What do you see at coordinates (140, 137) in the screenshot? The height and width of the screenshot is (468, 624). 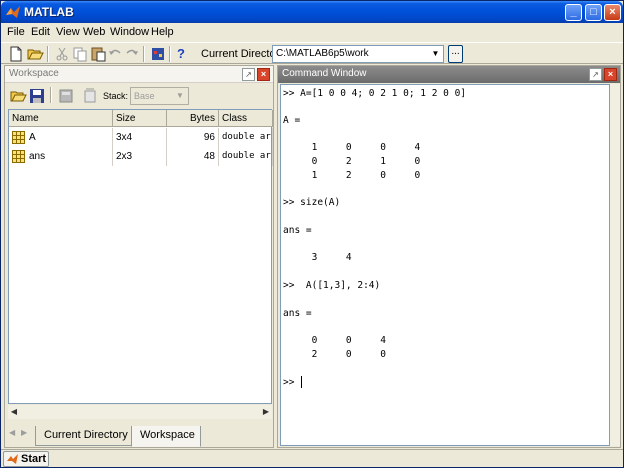 I see `variable-size: 3x4` at bounding box center [140, 137].